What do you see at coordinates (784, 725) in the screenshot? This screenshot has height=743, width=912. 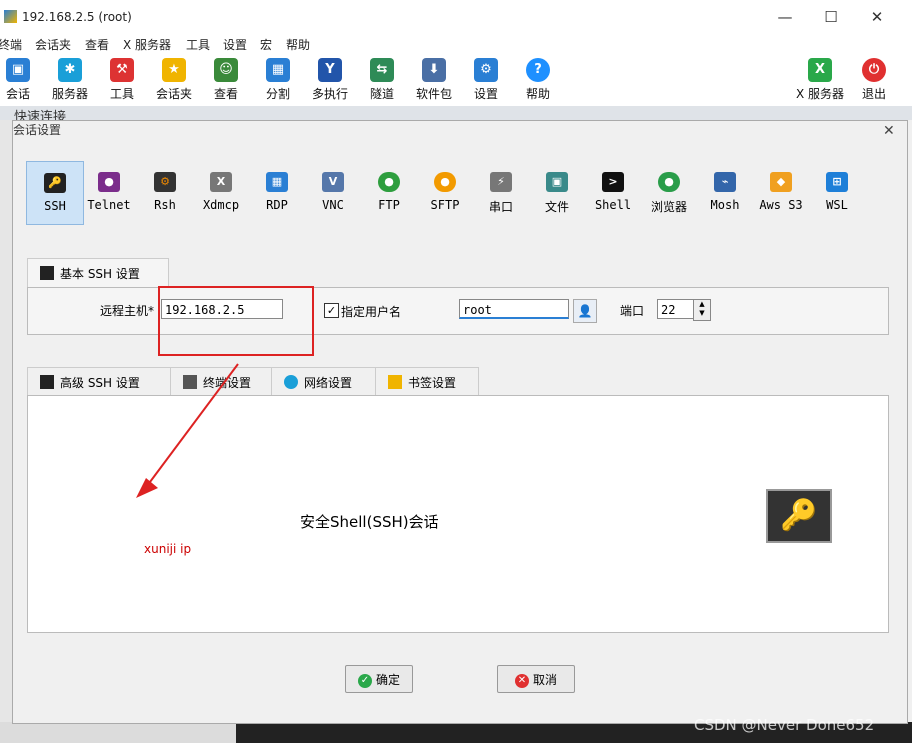 I see `watermark-text: CSDN @Never Done652` at bounding box center [784, 725].